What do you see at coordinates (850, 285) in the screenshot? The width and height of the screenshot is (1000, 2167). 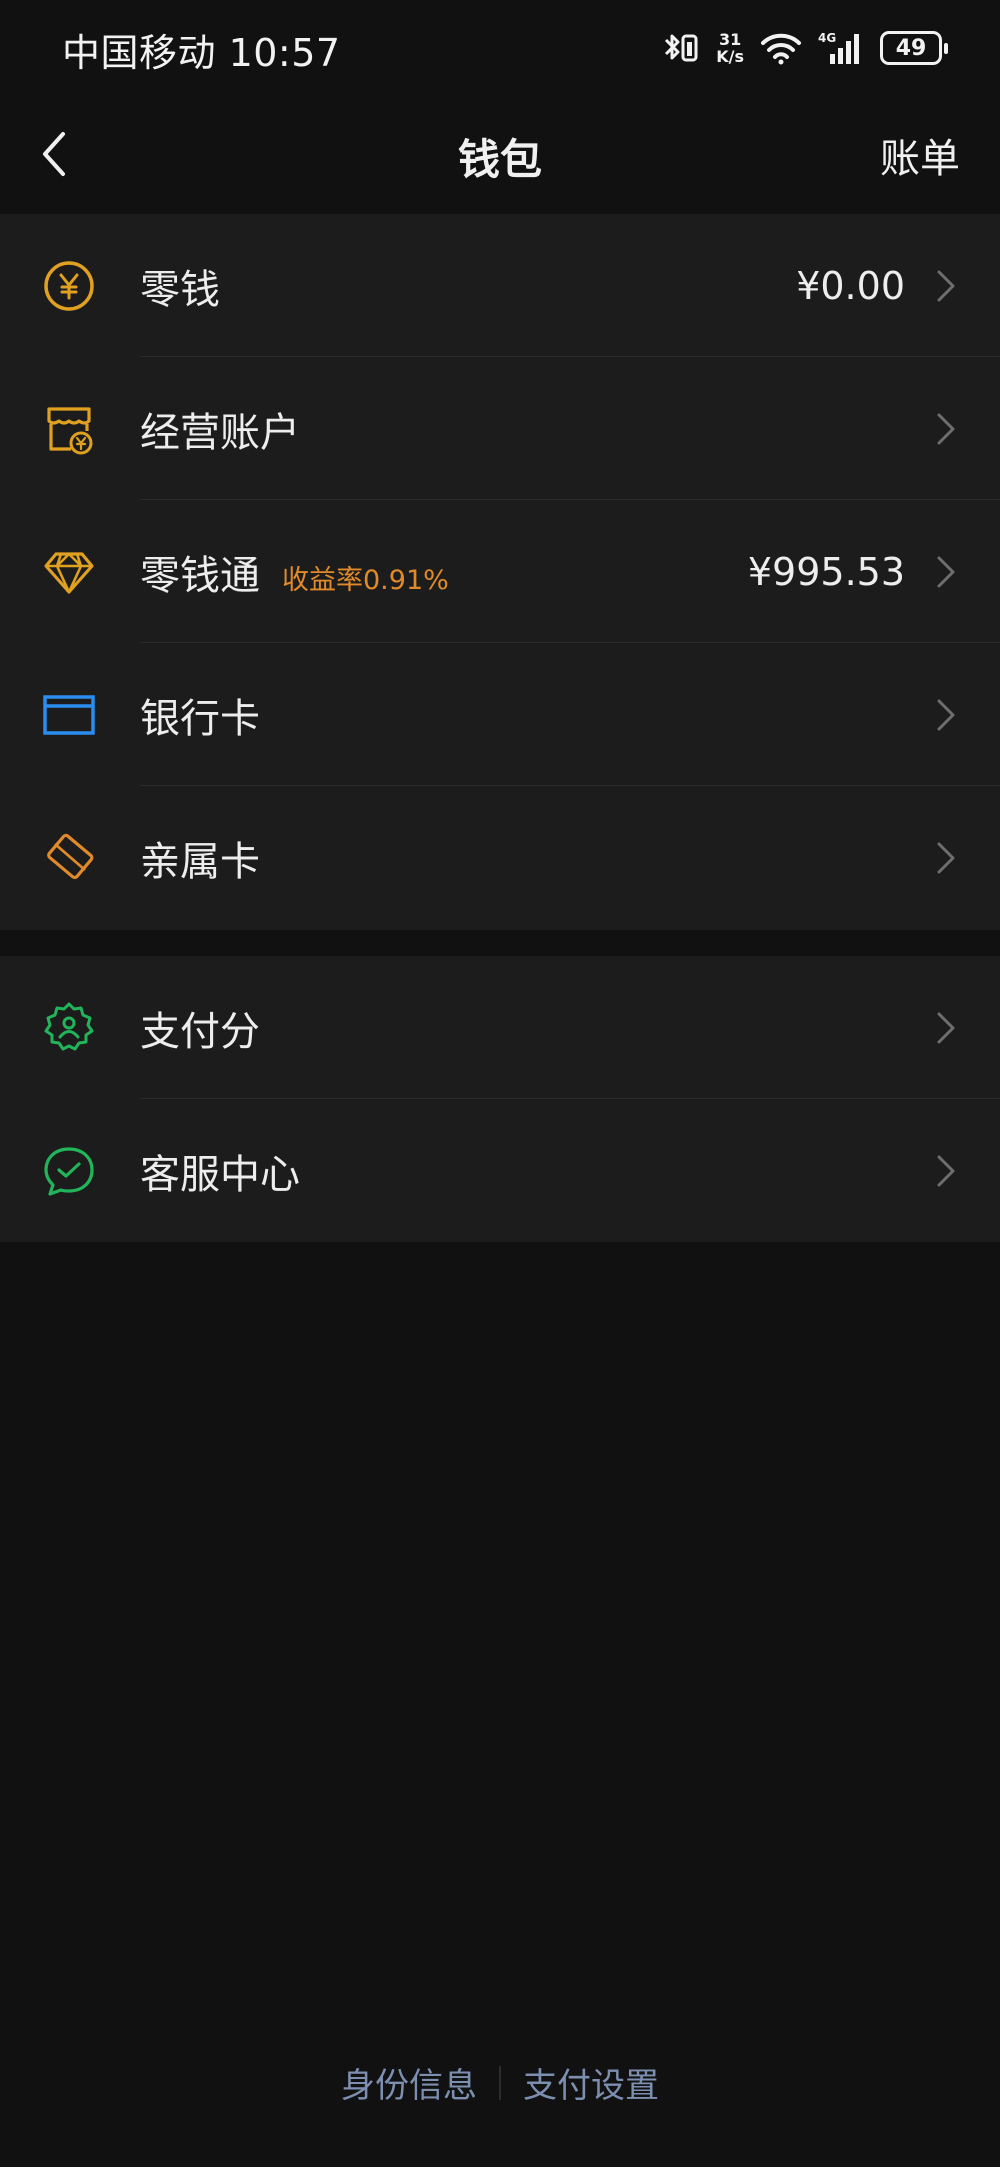 I see `change-balance: ¥0.00` at bounding box center [850, 285].